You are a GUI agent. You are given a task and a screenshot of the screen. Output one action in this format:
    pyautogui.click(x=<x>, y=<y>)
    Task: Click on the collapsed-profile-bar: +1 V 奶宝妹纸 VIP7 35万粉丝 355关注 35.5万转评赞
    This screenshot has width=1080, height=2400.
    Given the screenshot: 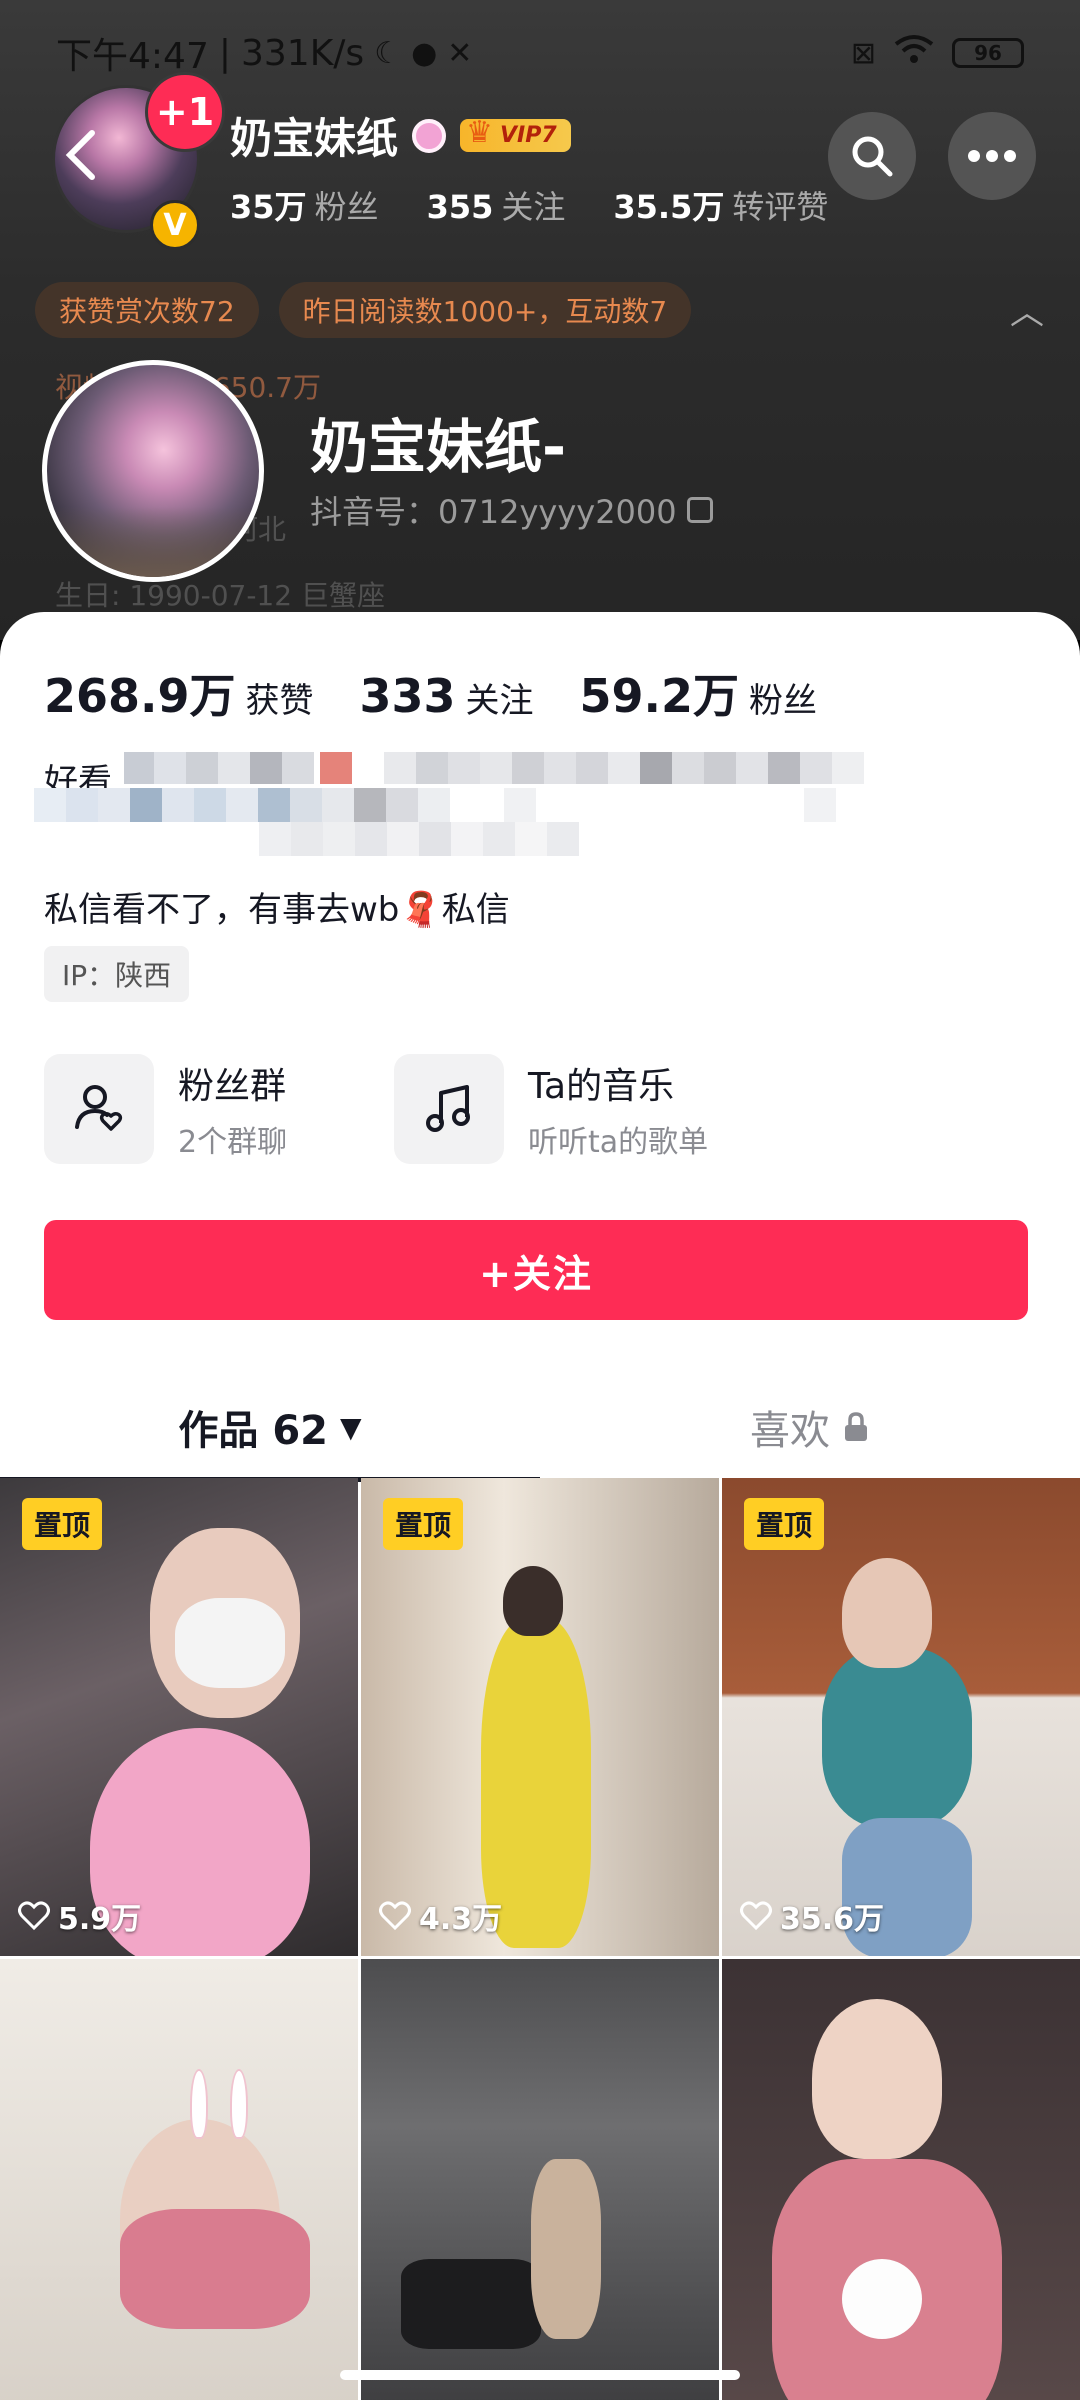 What is the action you would take?
    pyautogui.click(x=540, y=160)
    